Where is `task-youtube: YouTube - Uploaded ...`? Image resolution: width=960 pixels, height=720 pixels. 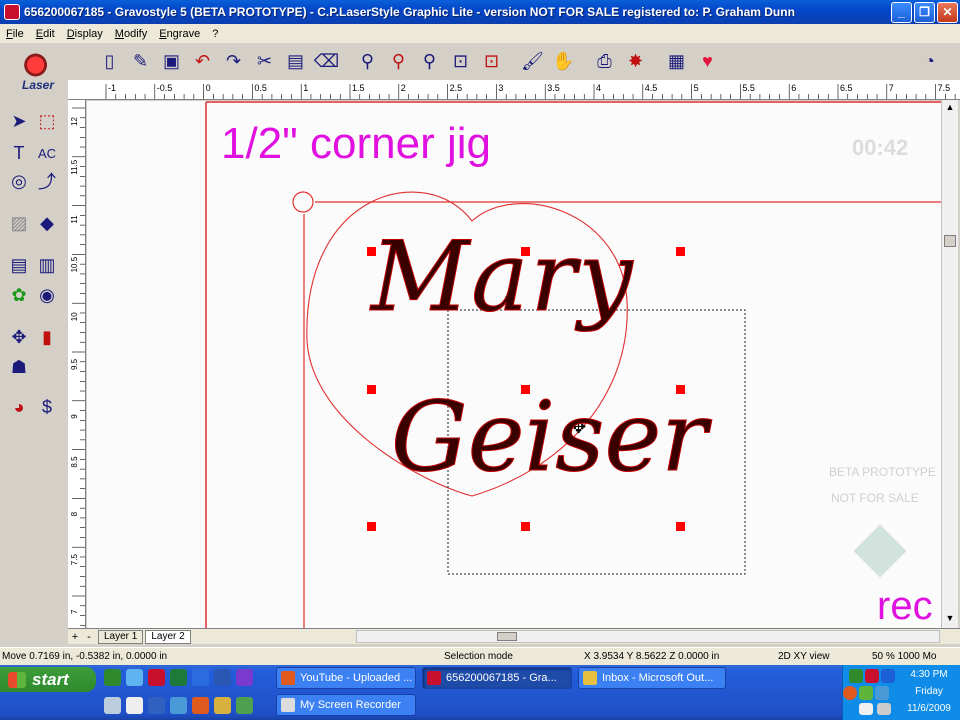 task-youtube: YouTube - Uploaded ... is located at coordinates (346, 678).